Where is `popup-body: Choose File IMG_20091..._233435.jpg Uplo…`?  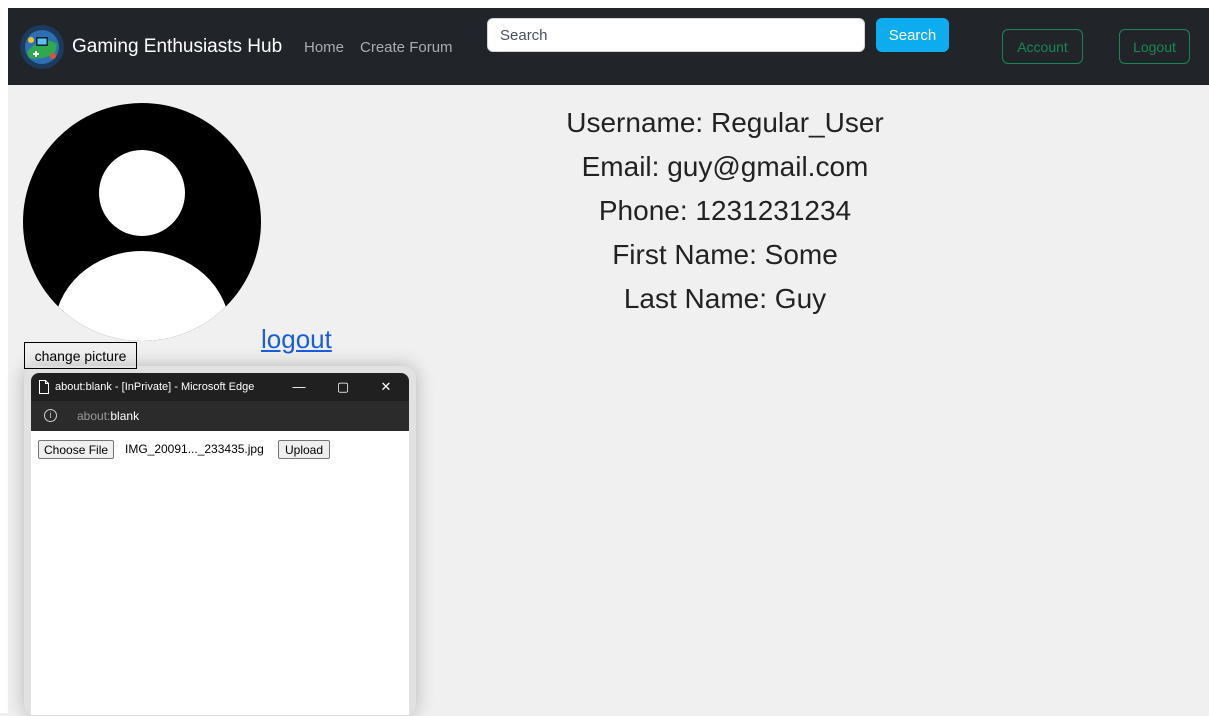 popup-body: Choose File IMG_20091..._233435.jpg Uplo… is located at coordinates (220, 573).